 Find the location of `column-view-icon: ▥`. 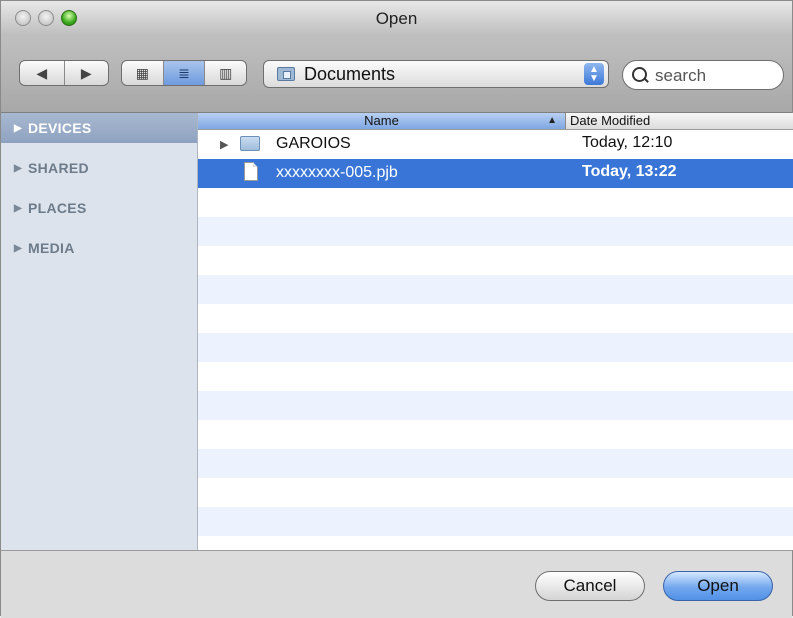

column-view-icon: ▥ is located at coordinates (226, 72).